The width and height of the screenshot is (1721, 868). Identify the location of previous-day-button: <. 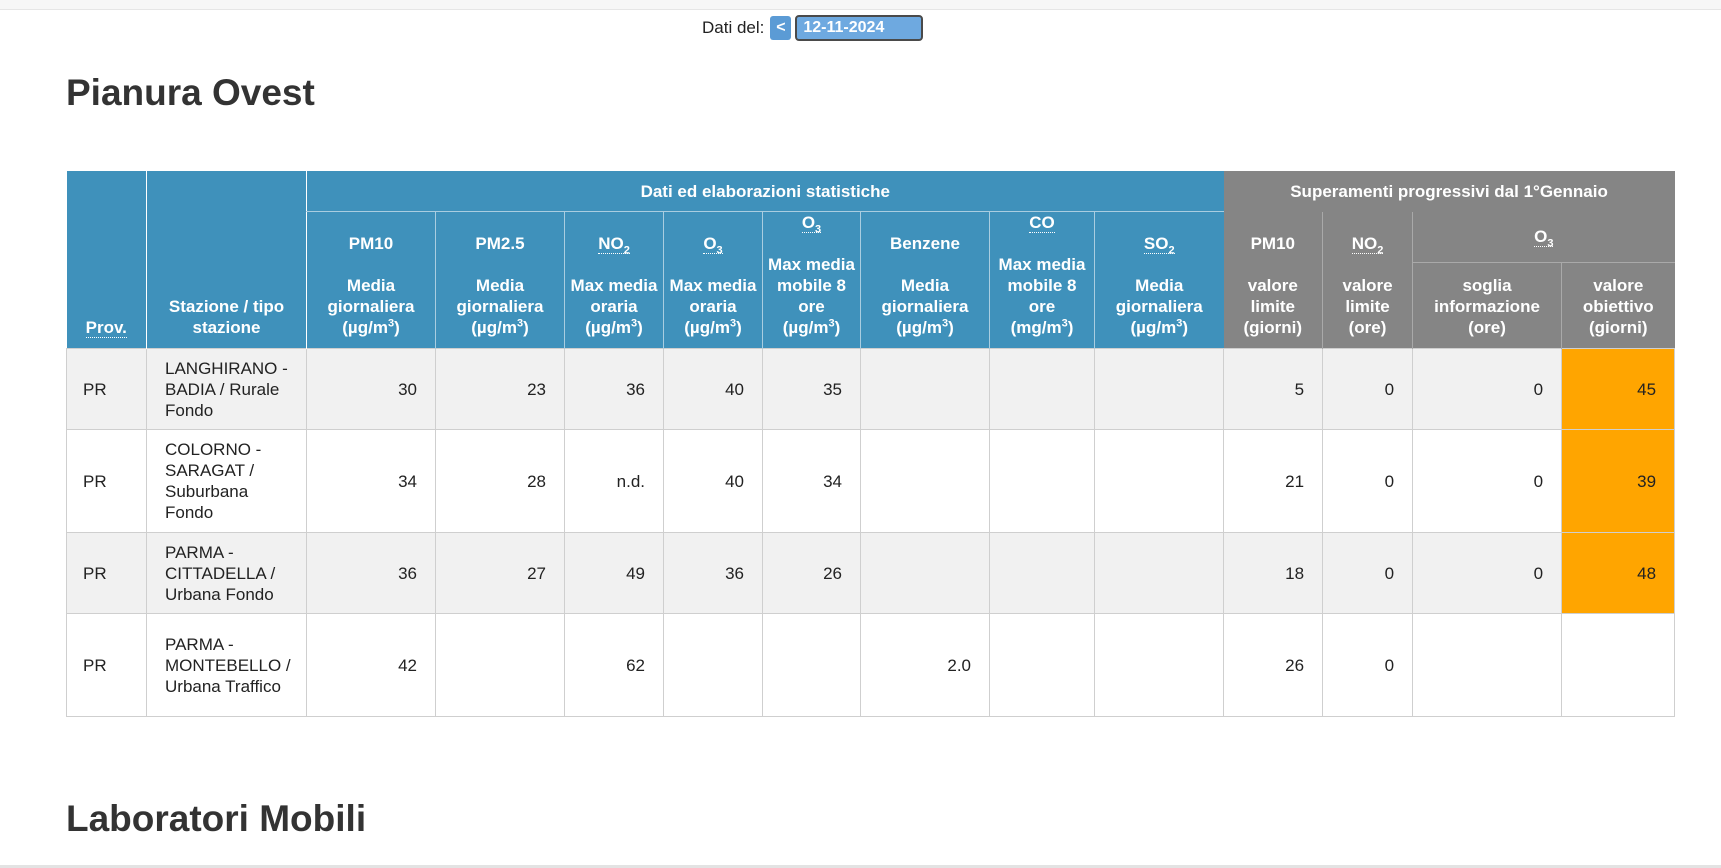
(781, 28).